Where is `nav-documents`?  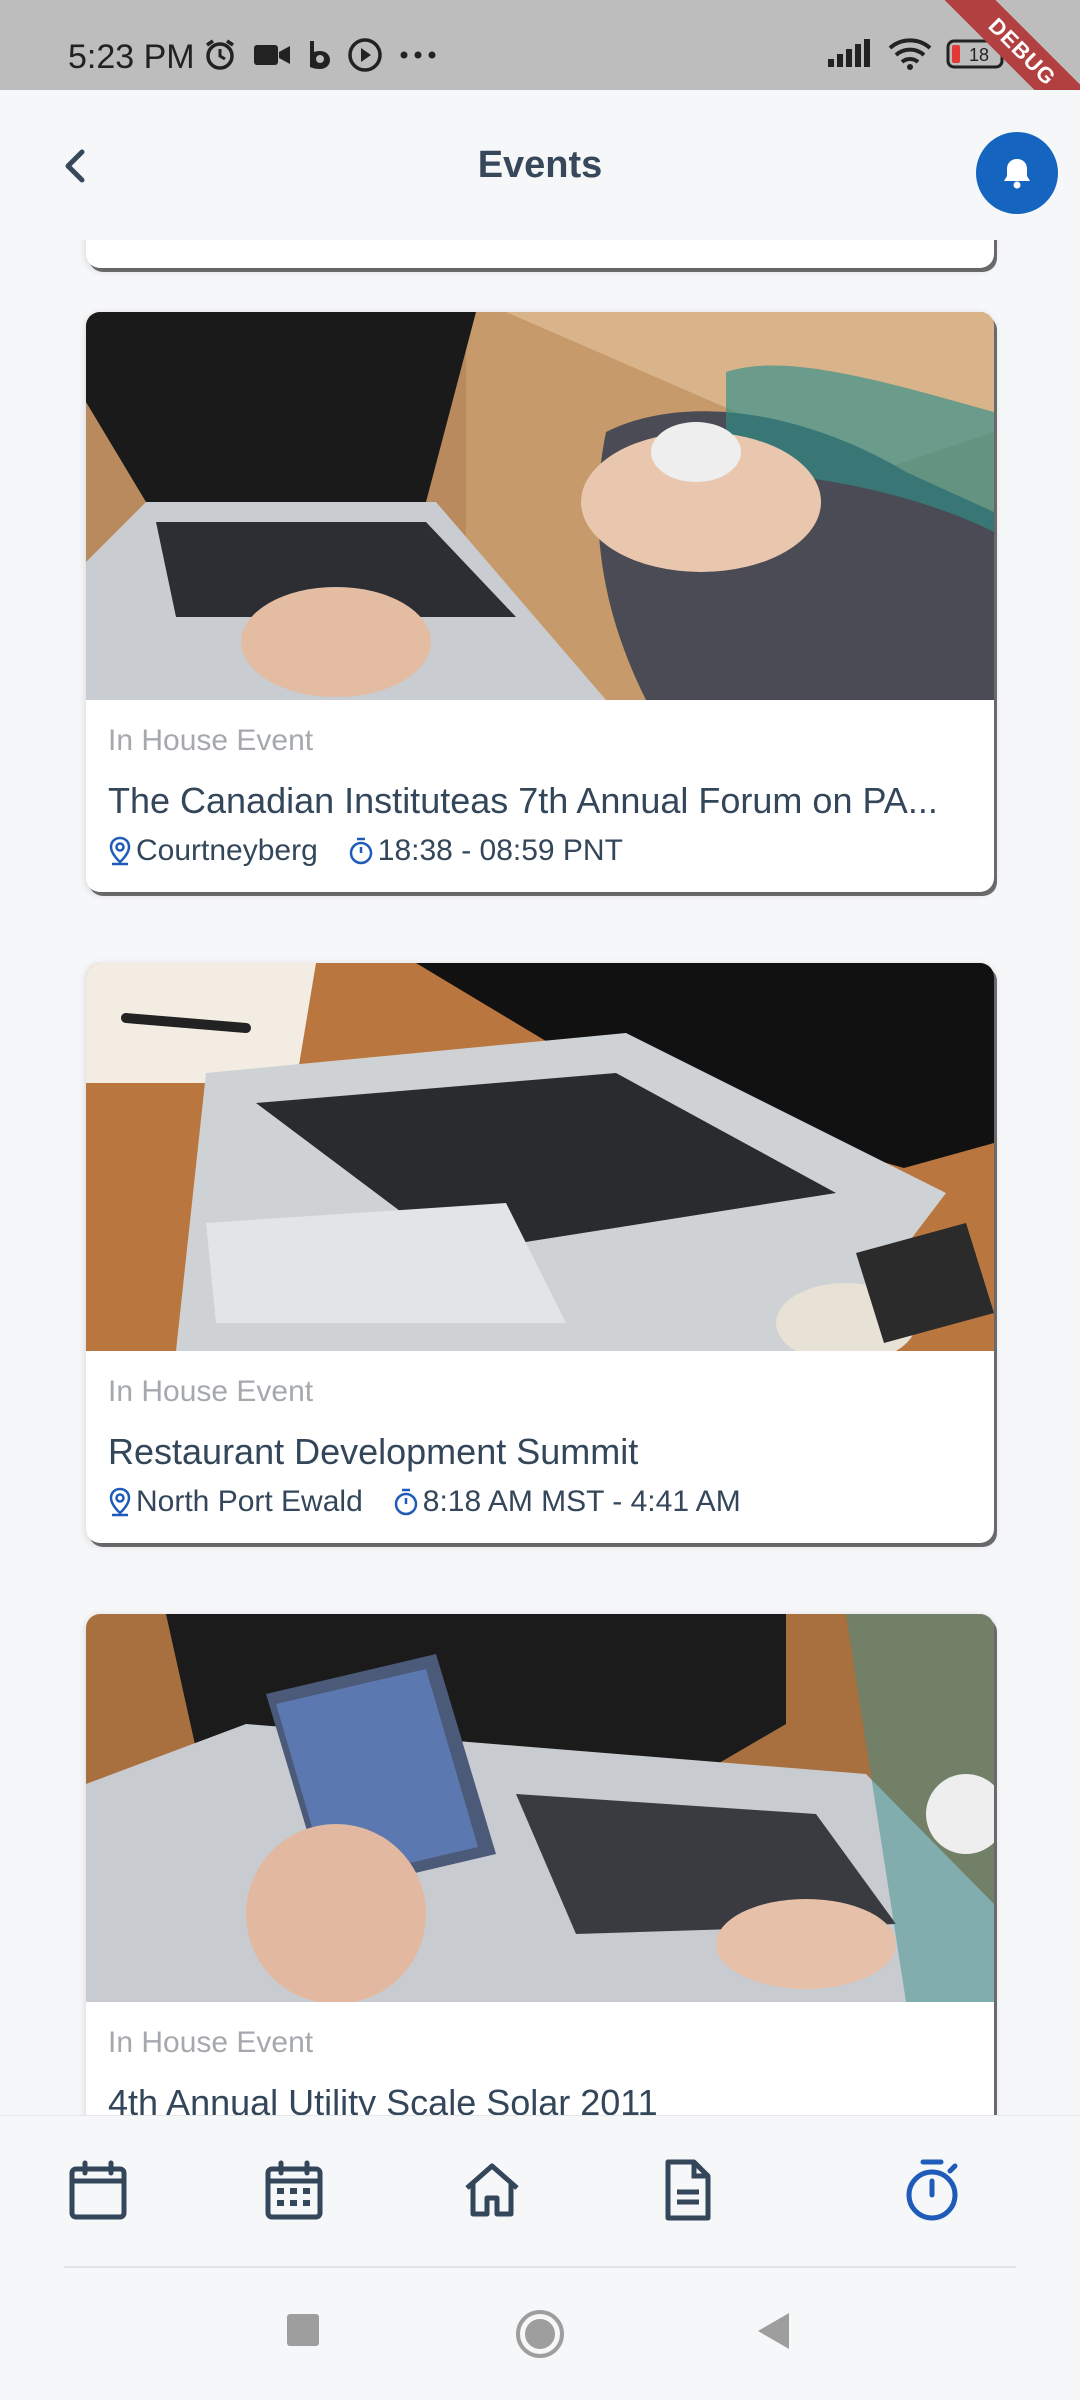
nav-documents is located at coordinates (688, 2190).